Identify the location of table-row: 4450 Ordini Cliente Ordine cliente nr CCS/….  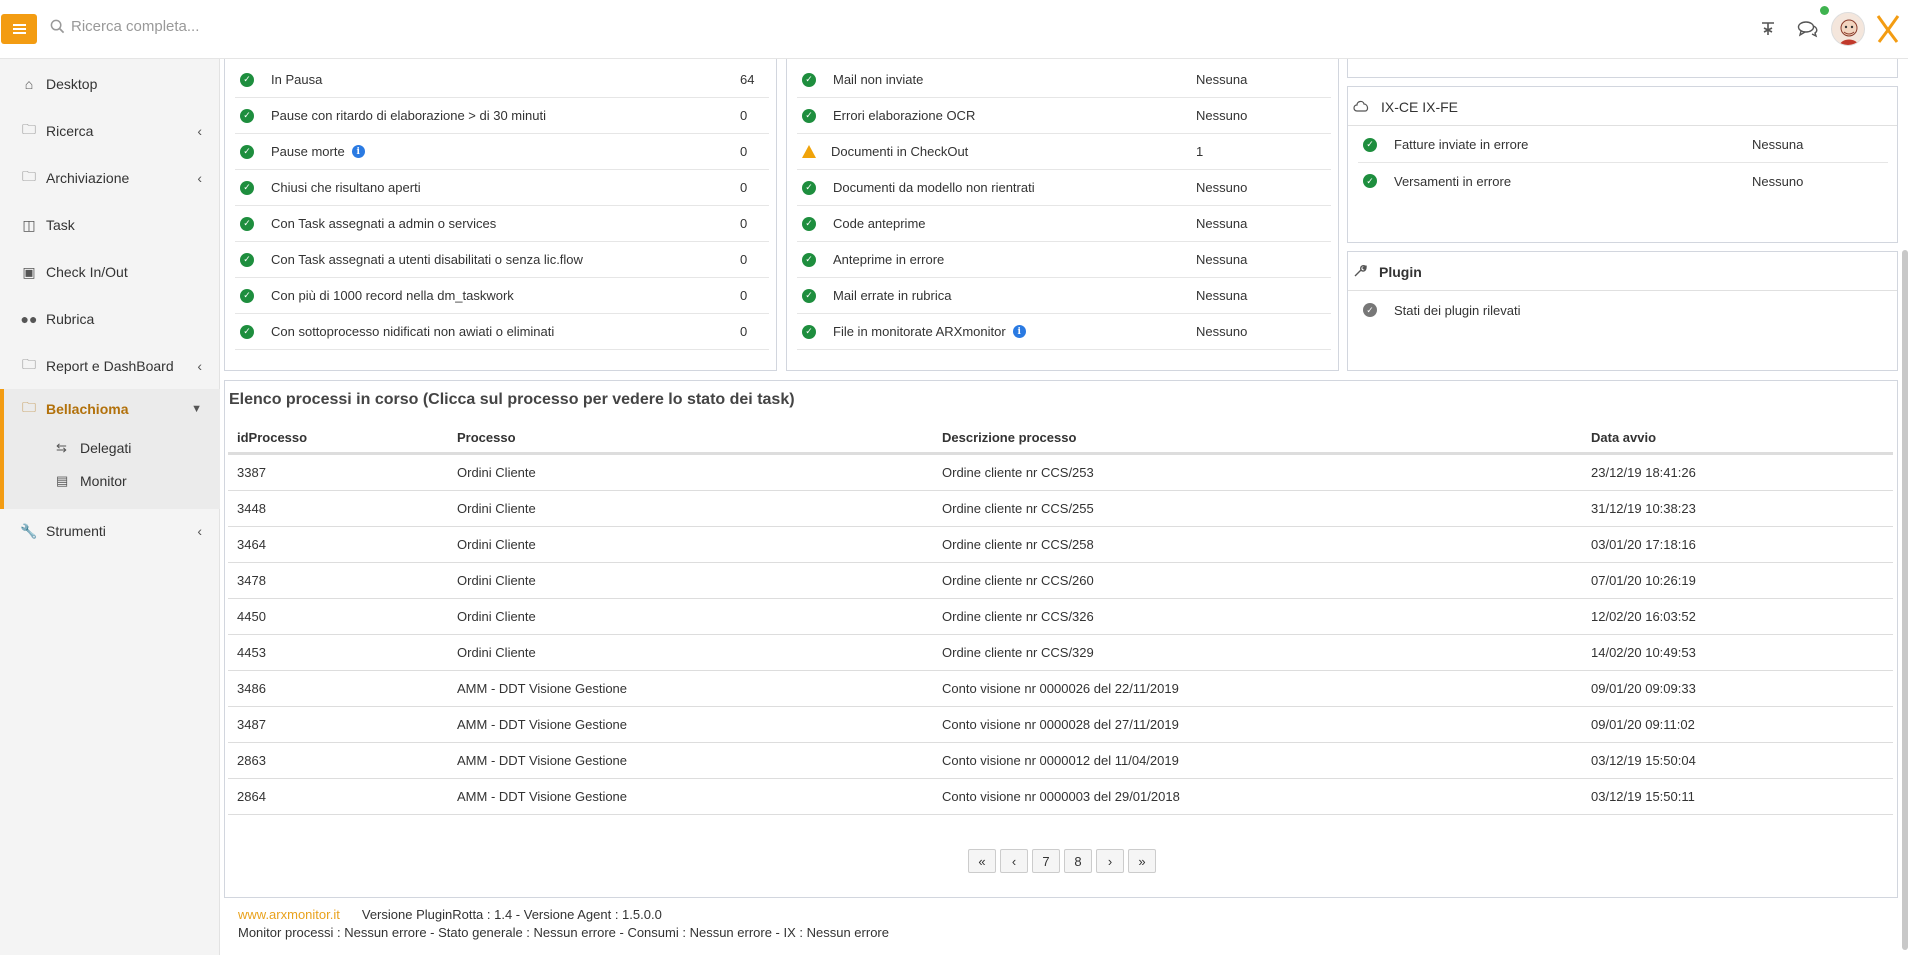
(1060, 616).